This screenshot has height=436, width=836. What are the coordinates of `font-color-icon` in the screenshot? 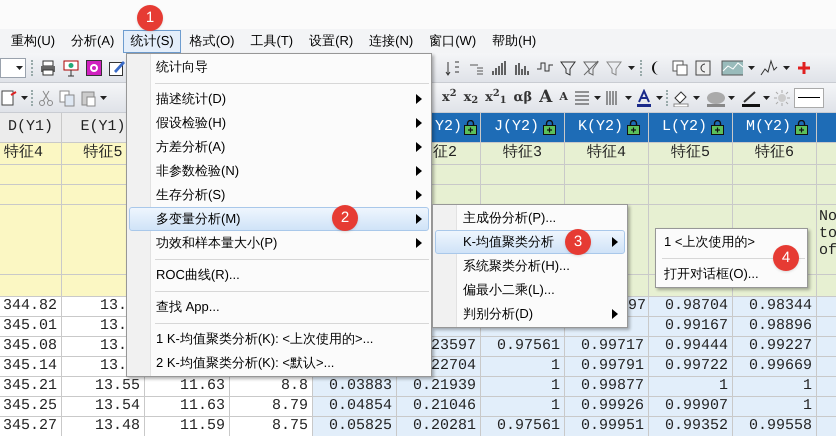 It's located at (643, 97).